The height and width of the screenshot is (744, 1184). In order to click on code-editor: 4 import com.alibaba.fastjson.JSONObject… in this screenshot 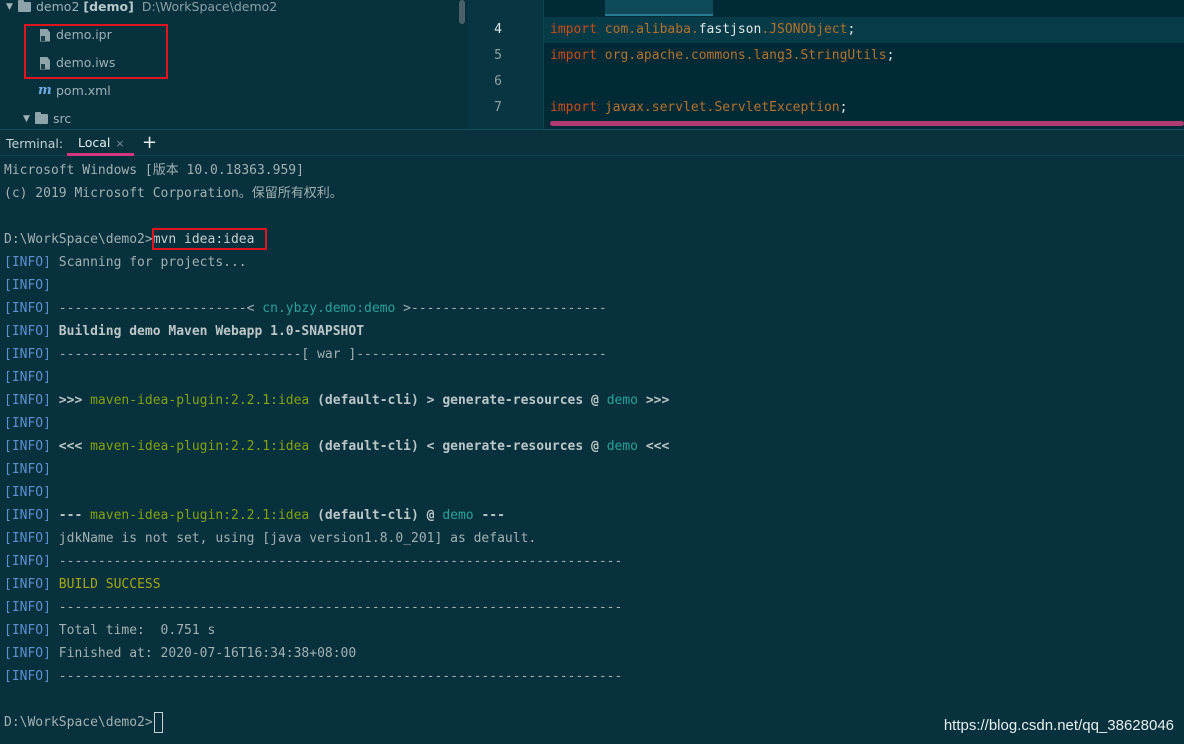, I will do `click(826, 64)`.